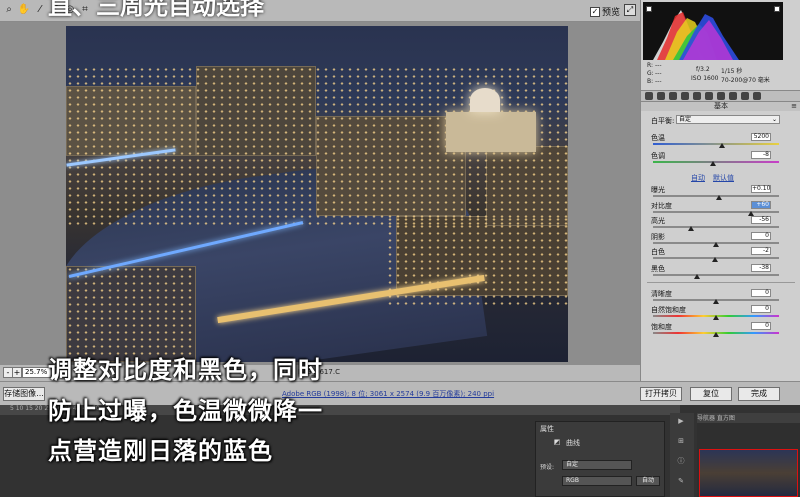 The width and height of the screenshot is (800, 497). Describe the element at coordinates (761, 189) in the screenshot. I see `slider-value-field: +0.10` at that location.